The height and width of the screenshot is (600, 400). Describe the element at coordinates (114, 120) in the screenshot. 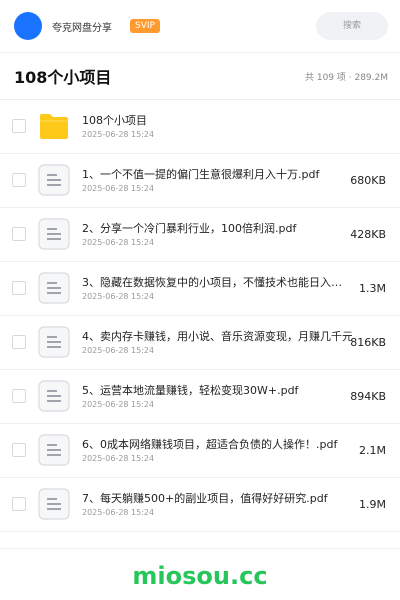

I see `file-name: 108个小项目` at that location.